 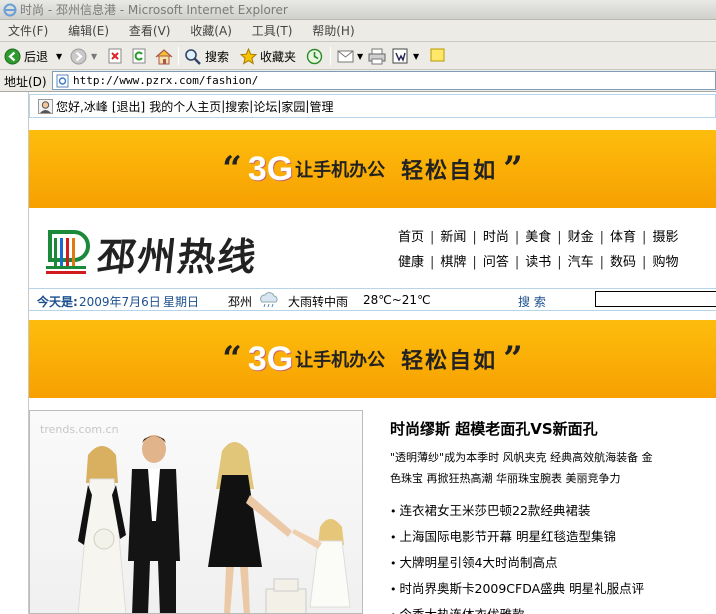 What do you see at coordinates (496, 260) in the screenshot?
I see `nav-qa: 问答` at bounding box center [496, 260].